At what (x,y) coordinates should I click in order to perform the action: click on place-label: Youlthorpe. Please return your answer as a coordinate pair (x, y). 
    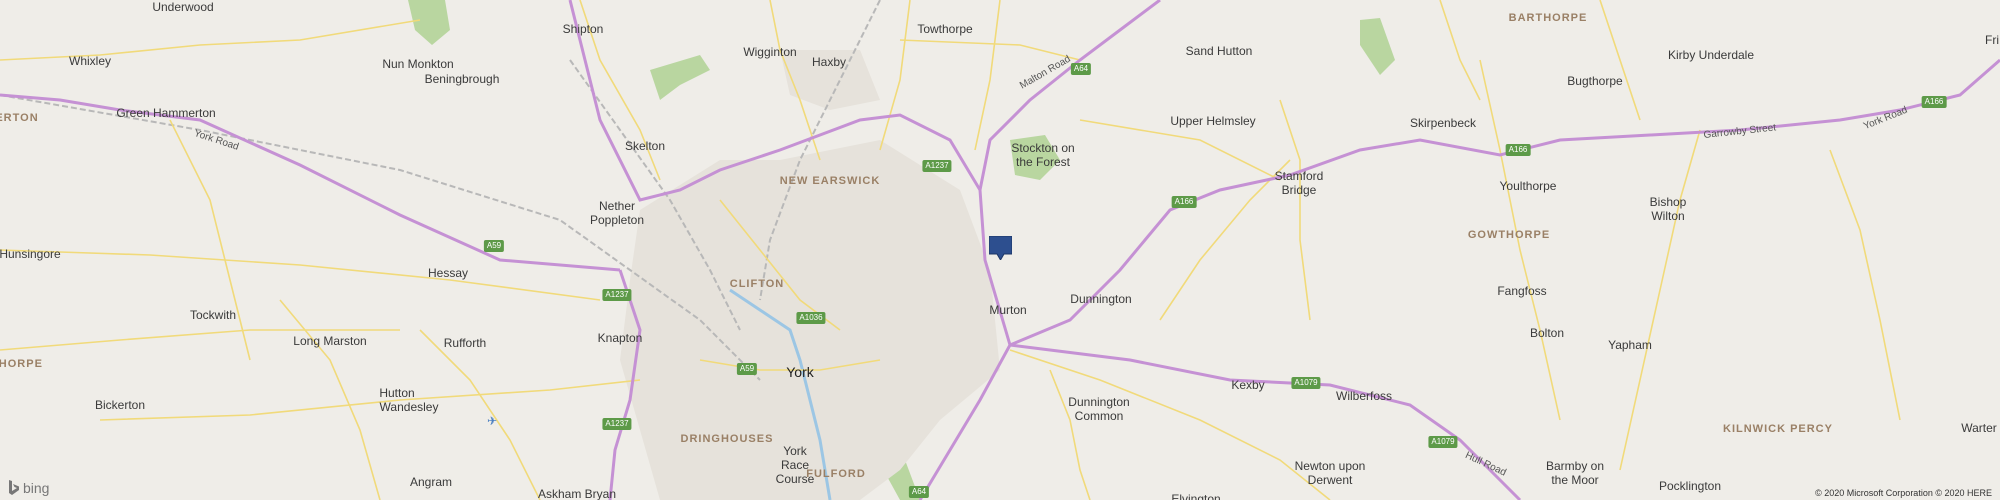
    Looking at the image, I should click on (1528, 186).